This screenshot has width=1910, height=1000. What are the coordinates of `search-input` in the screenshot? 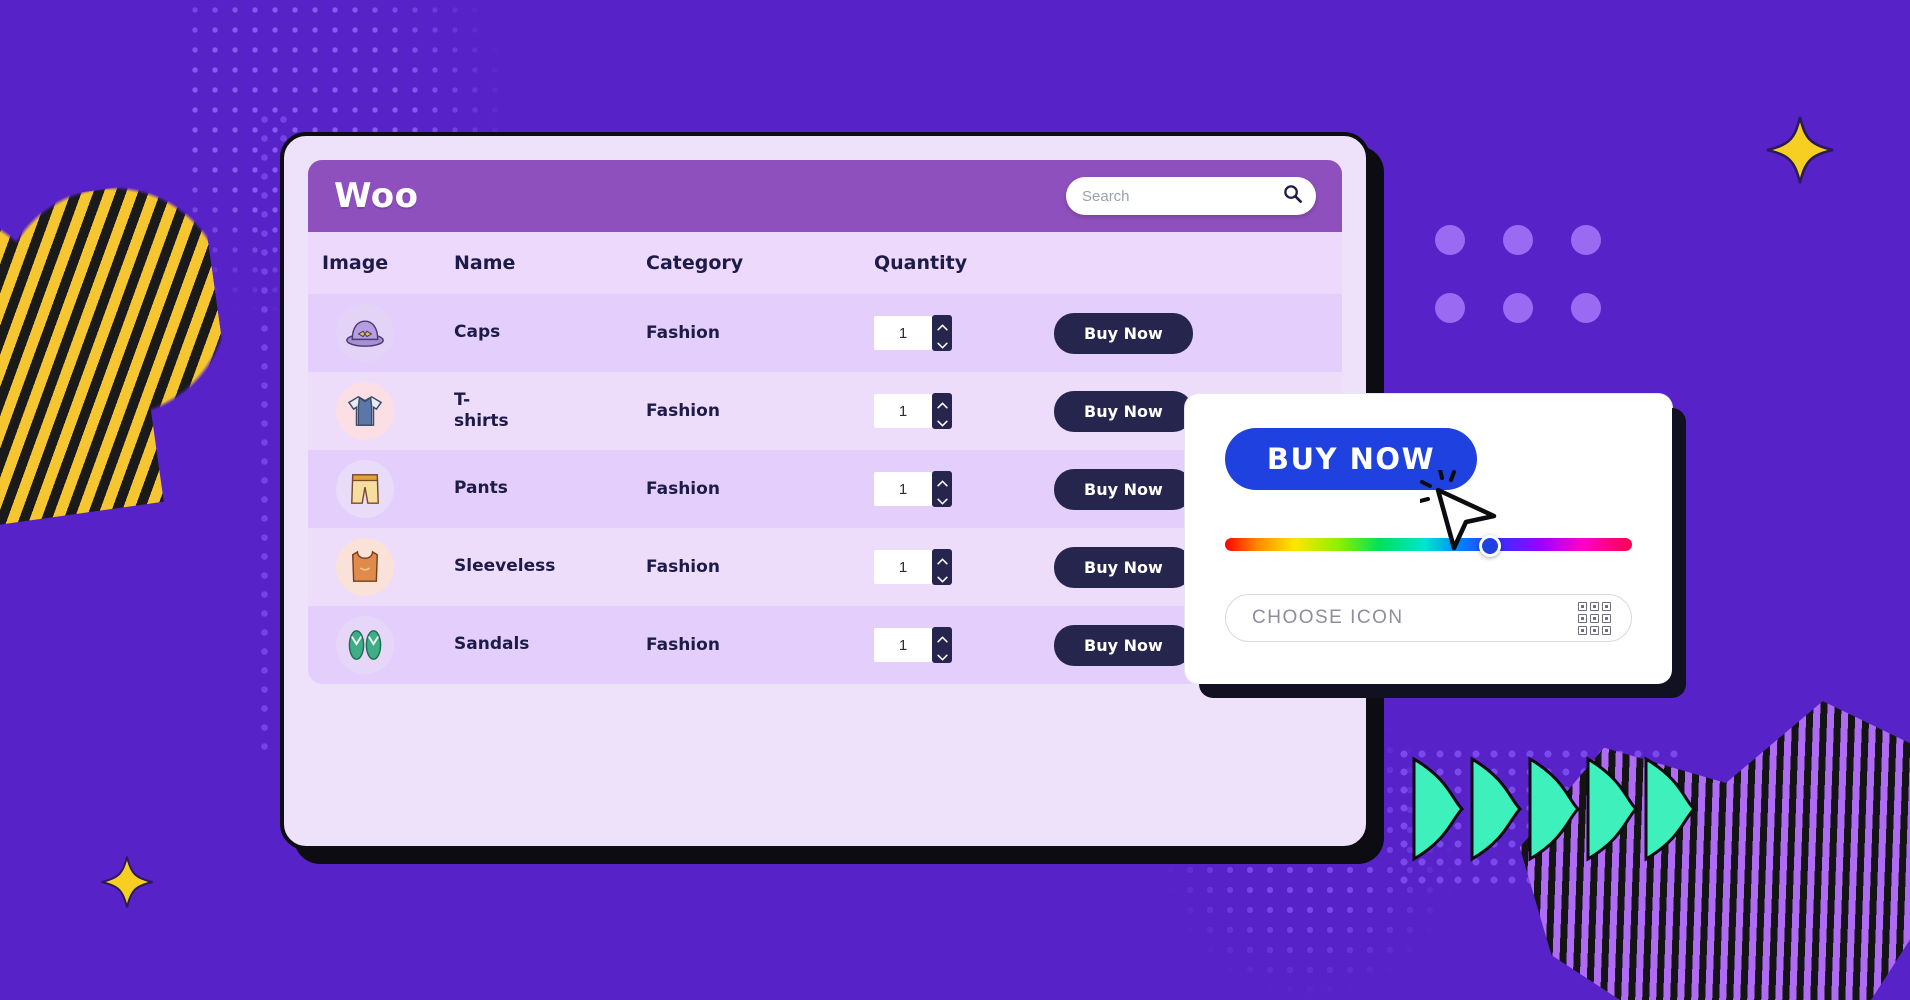 It's located at (1191, 196).